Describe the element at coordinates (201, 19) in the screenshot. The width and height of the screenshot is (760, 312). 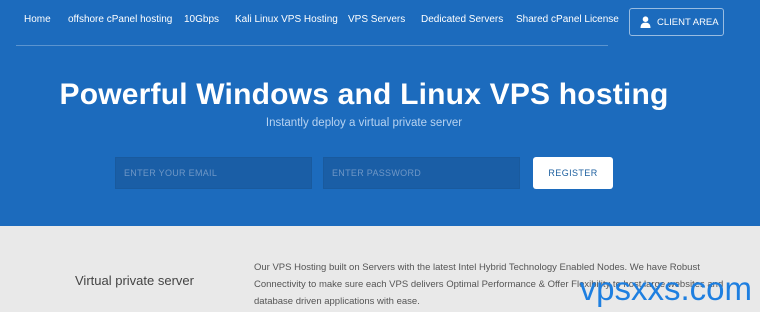
I see `nav-10gbps: 10Gbps` at that location.